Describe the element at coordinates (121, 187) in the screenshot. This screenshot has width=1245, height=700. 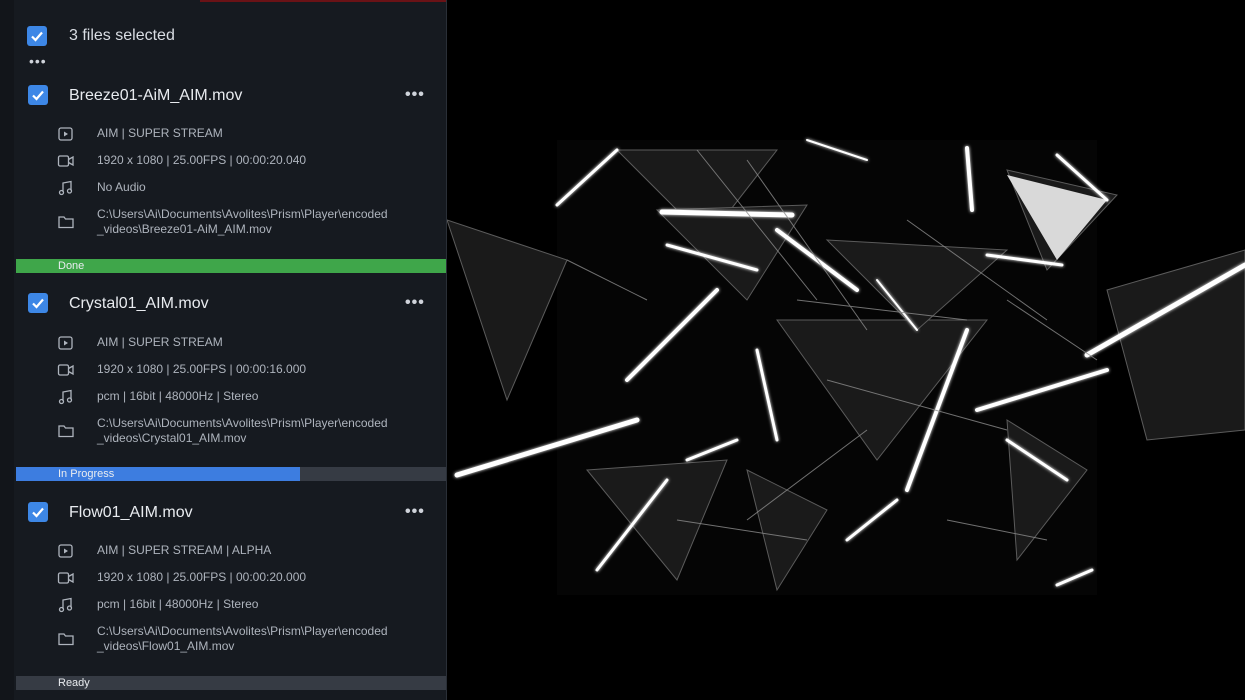
I see `audio-text: No Audio` at that location.